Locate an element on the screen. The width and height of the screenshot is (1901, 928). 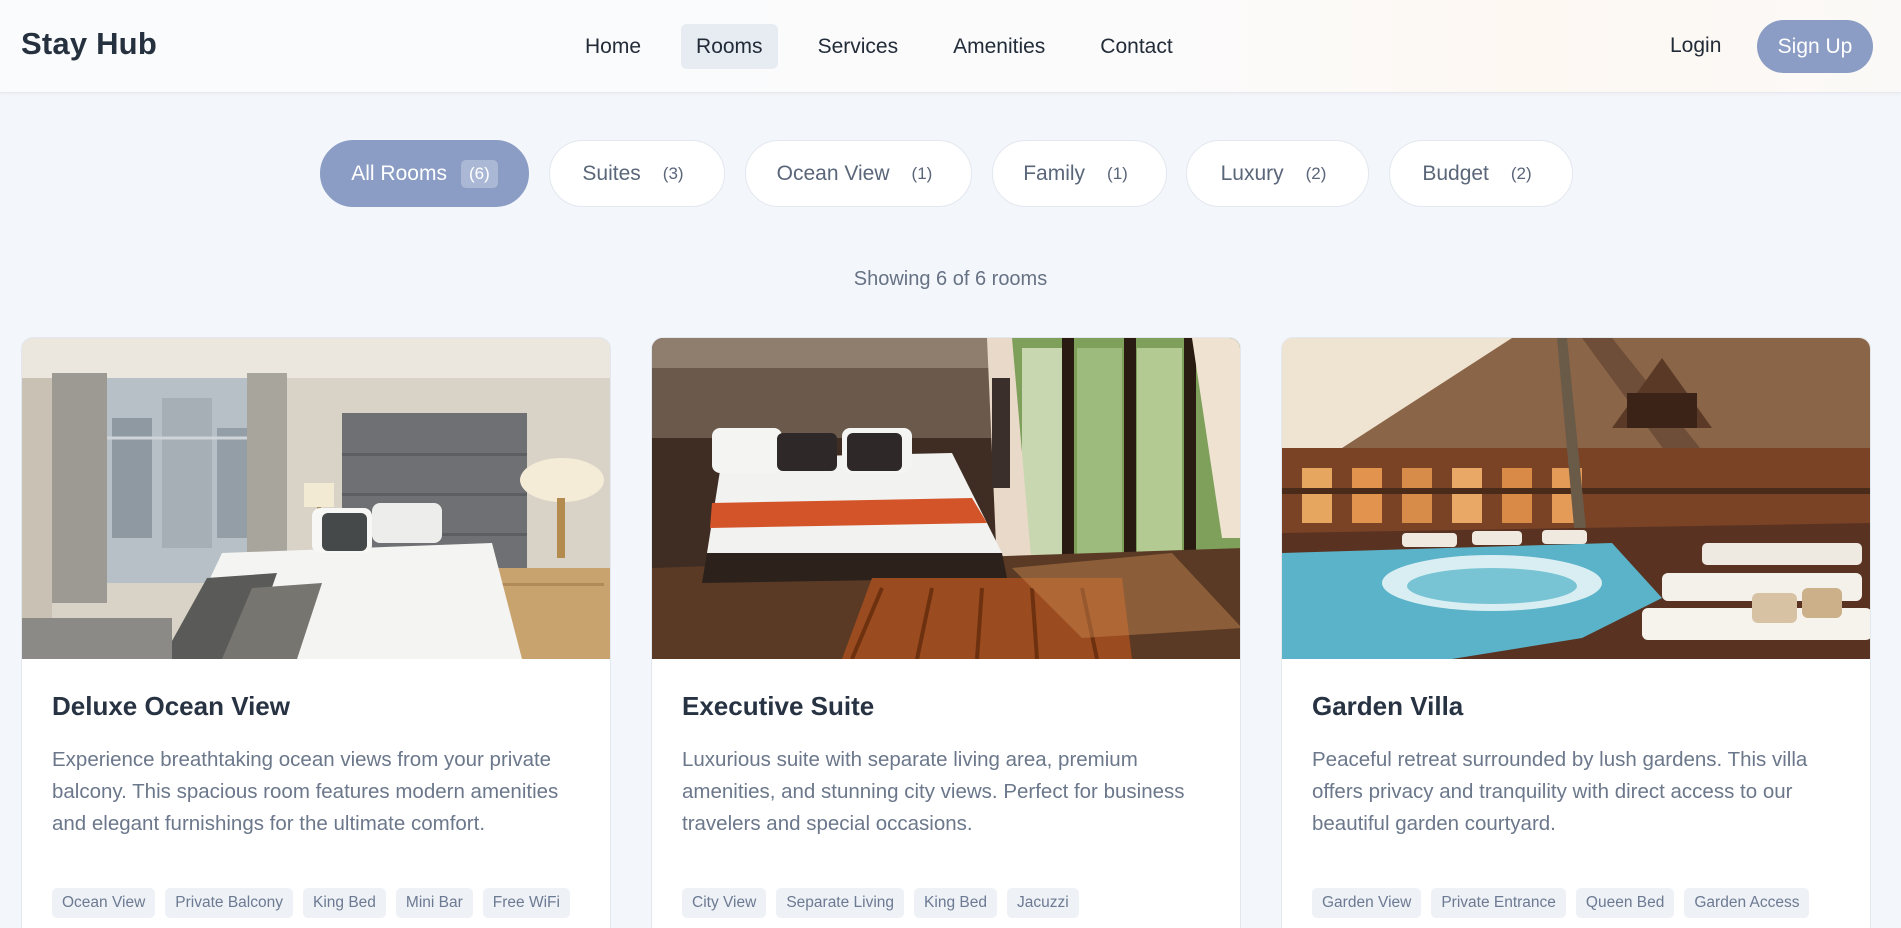
room-tag: Private Entrance is located at coordinates (1498, 903).